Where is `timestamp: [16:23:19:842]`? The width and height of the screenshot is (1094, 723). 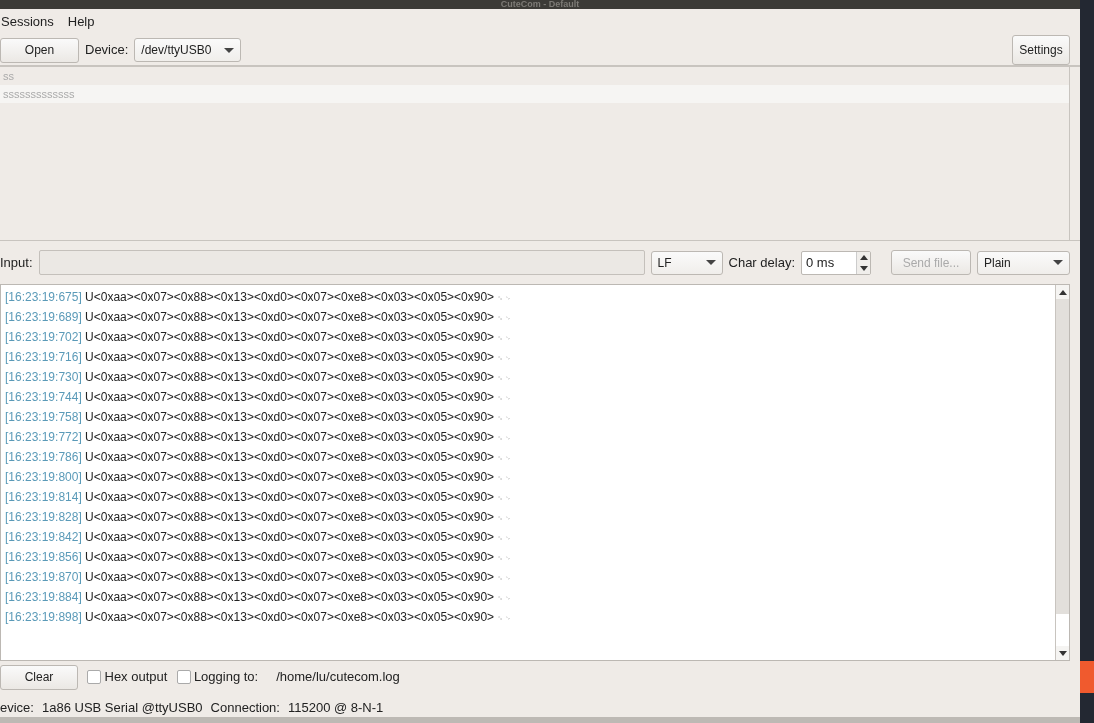 timestamp: [16:23:19:842] is located at coordinates (43, 537).